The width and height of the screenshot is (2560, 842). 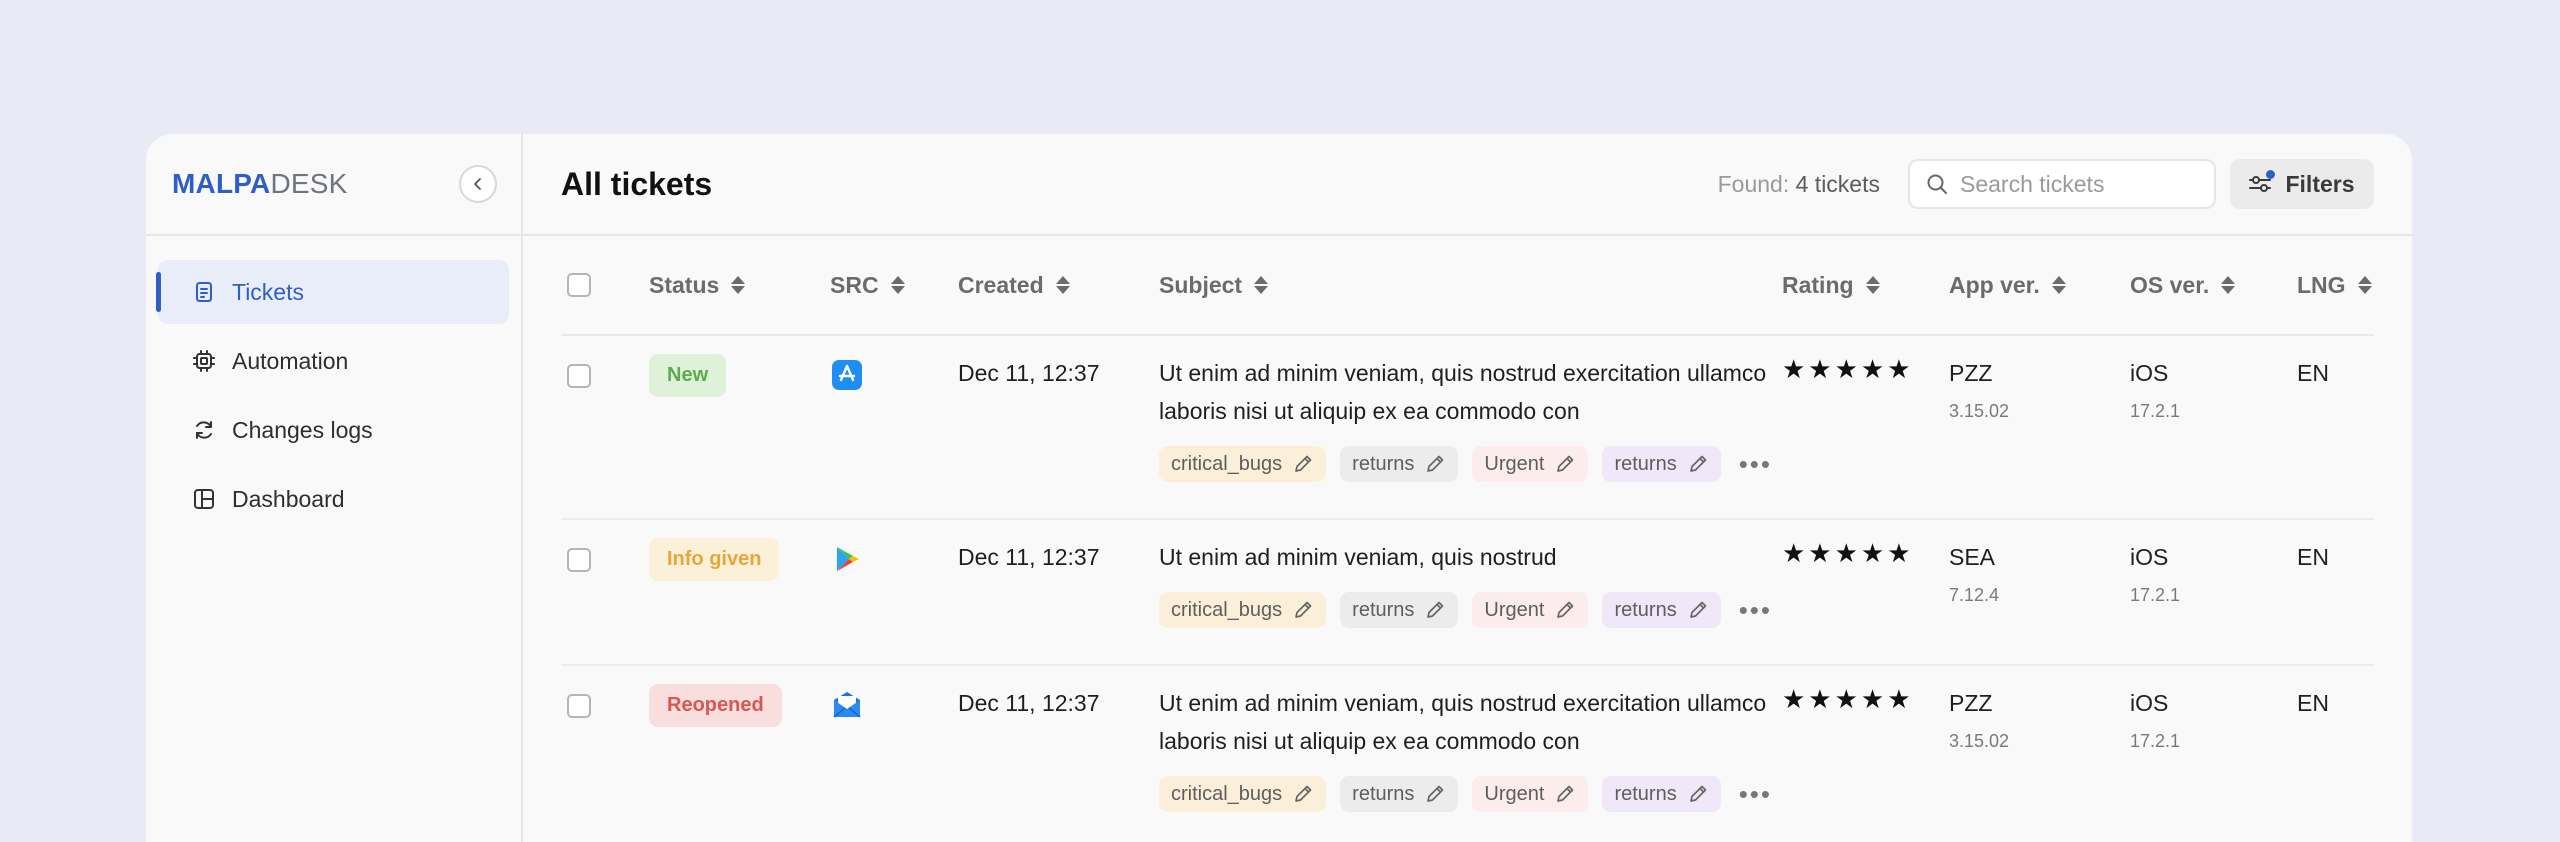 What do you see at coordinates (1818, 284) in the screenshot?
I see `column-label: Rating` at bounding box center [1818, 284].